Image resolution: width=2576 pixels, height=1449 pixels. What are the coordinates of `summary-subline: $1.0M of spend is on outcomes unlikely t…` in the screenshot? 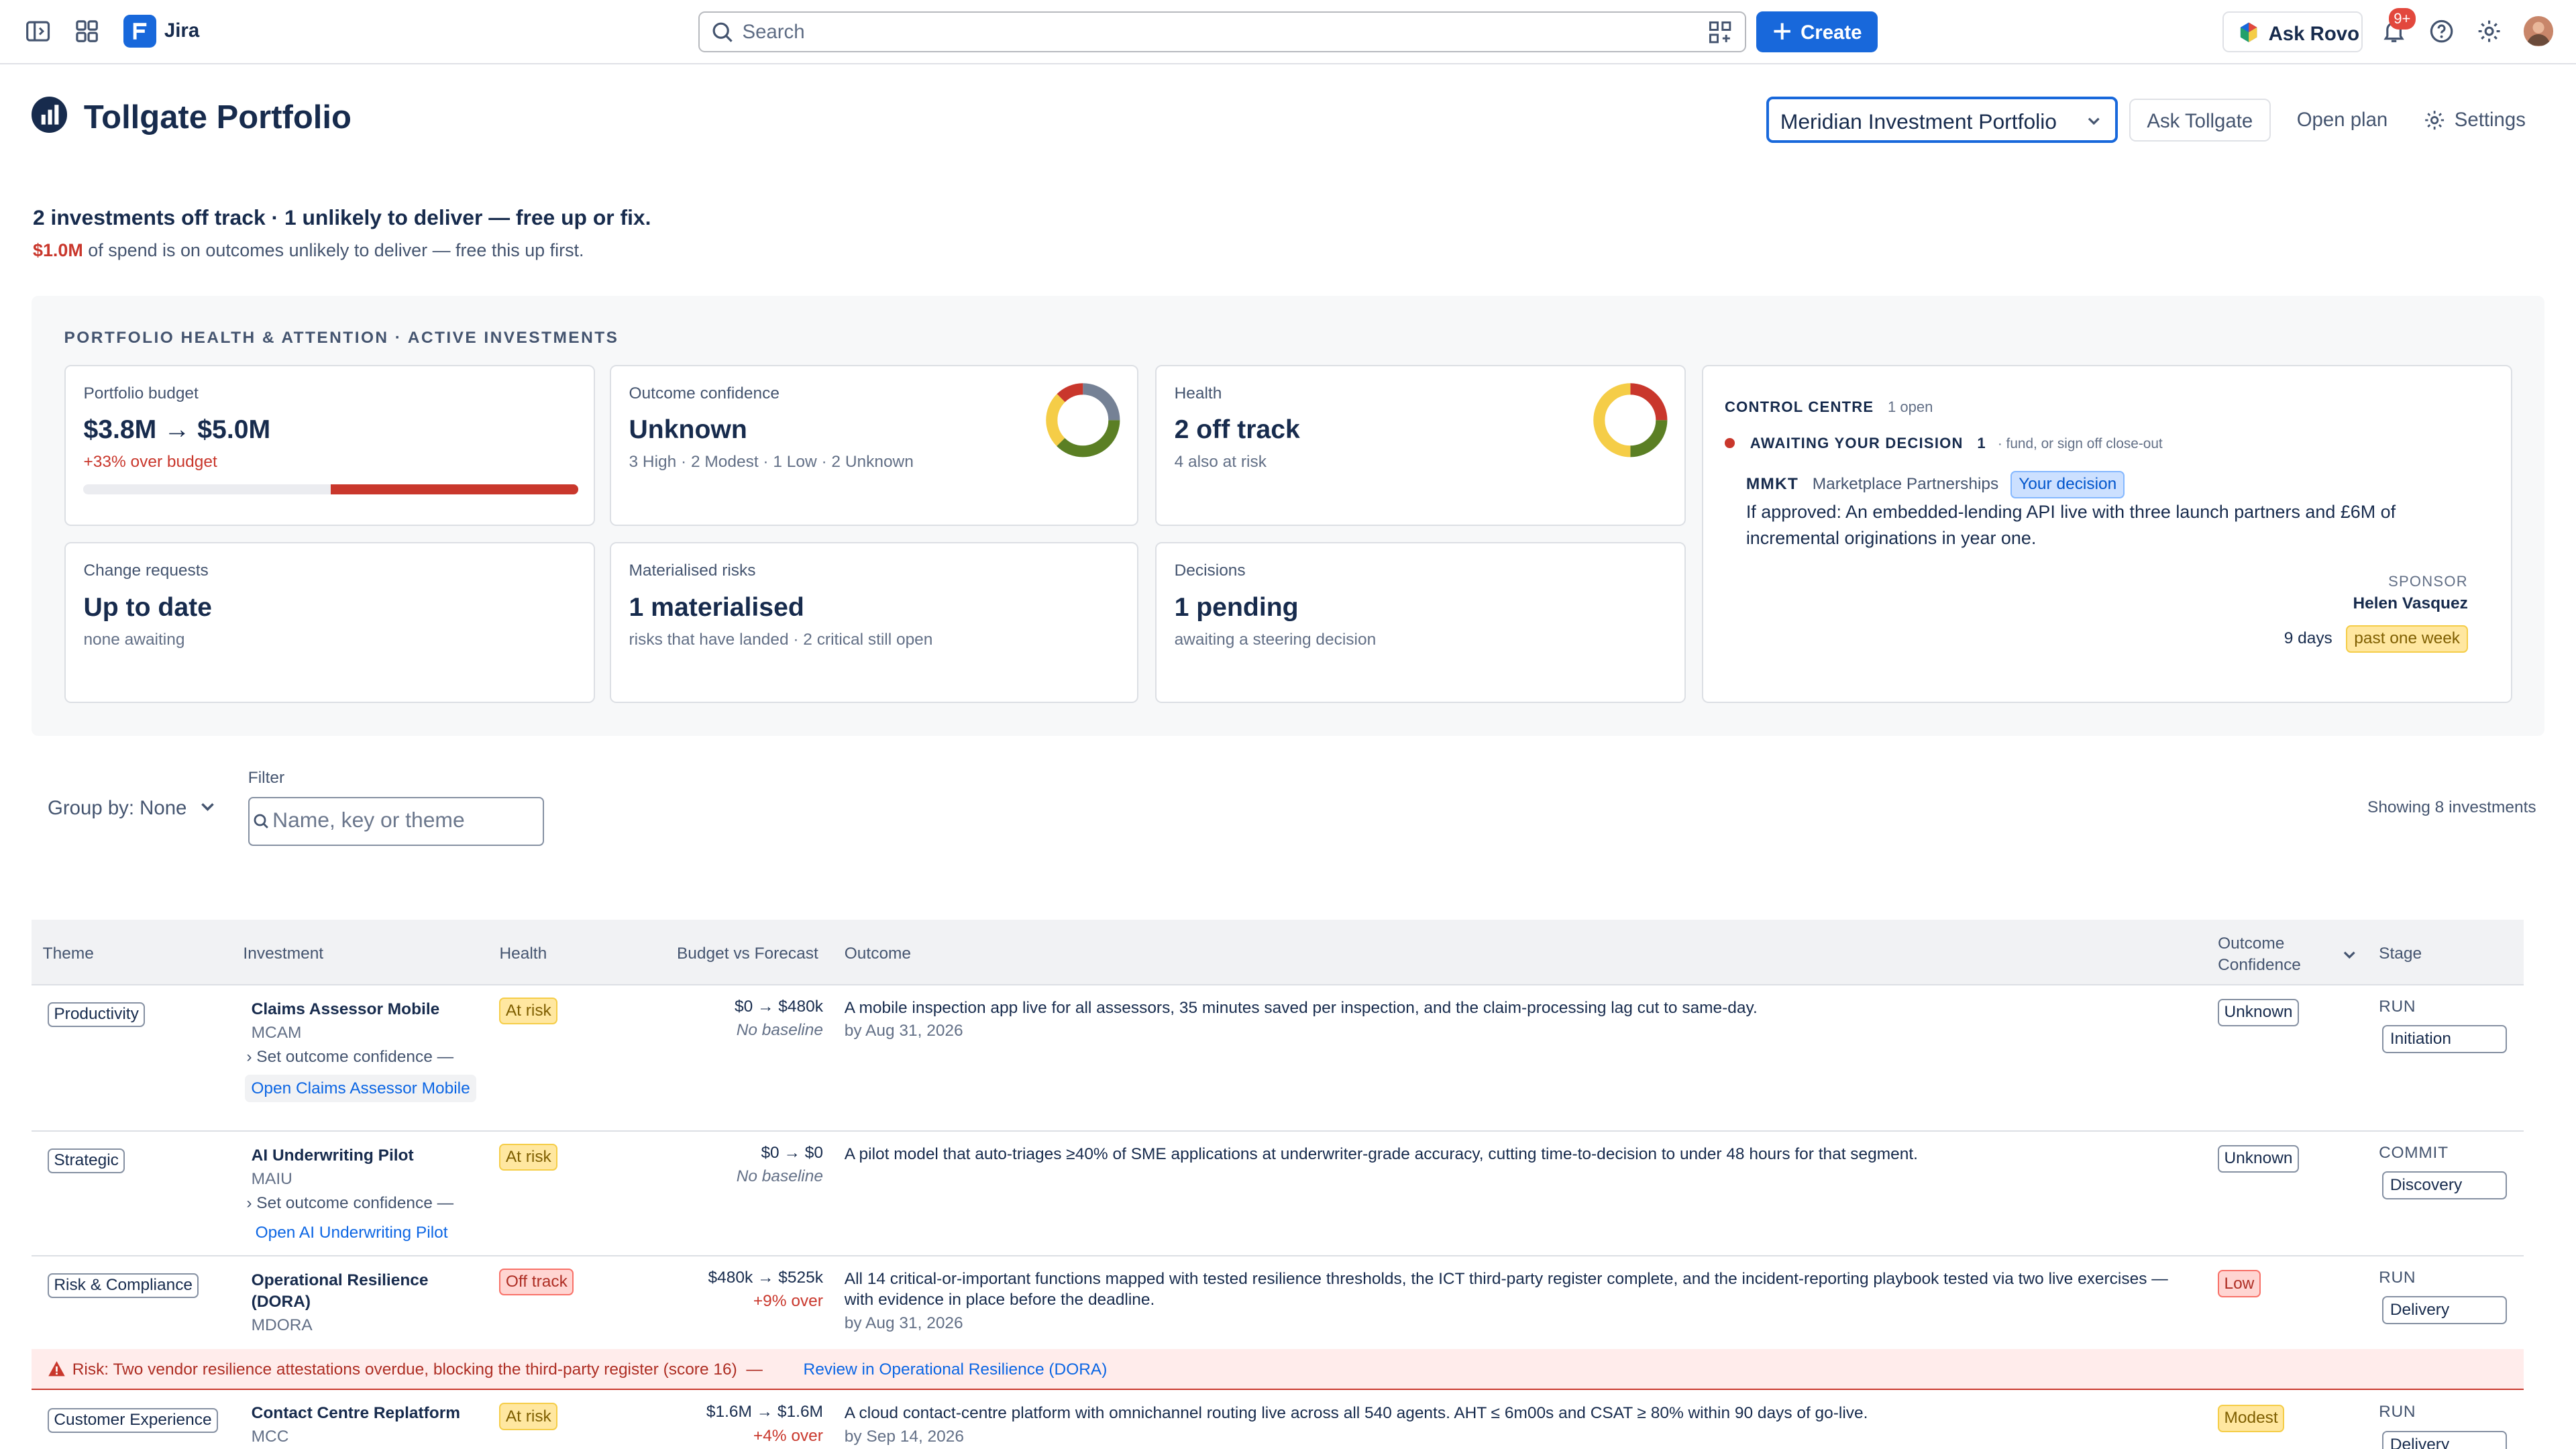 It's located at (308, 250).